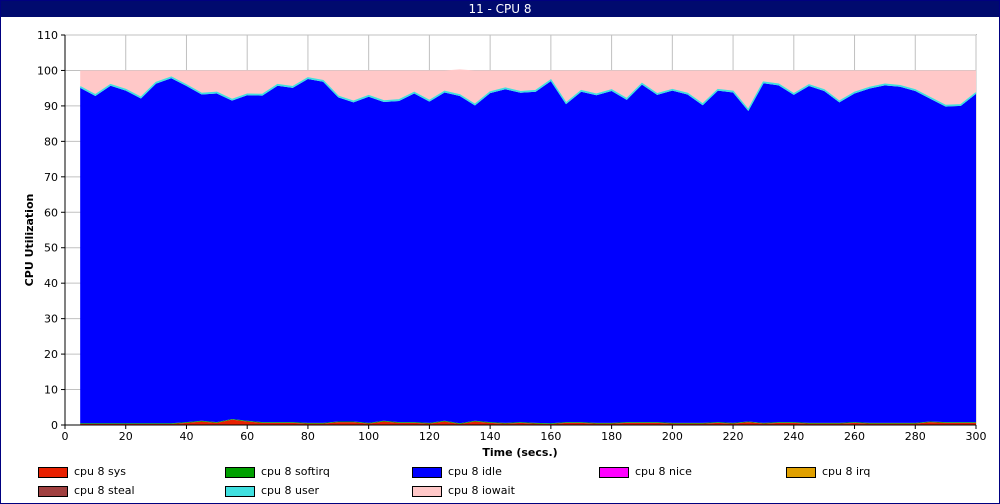 The width and height of the screenshot is (1000, 504). I want to click on legend-item: cpu 8 irq, so click(828, 473).